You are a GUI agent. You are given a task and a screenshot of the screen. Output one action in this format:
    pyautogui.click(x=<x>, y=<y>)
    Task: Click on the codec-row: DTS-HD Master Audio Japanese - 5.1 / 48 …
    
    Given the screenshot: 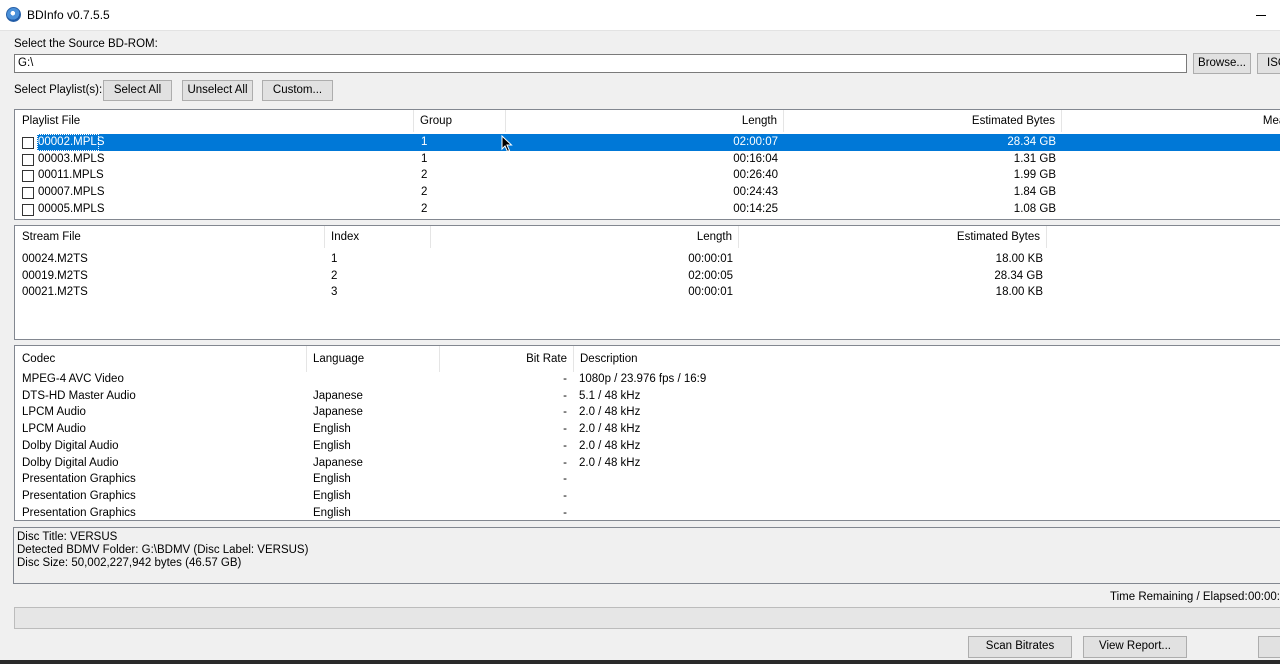 What is the action you would take?
    pyautogui.click(x=647, y=396)
    